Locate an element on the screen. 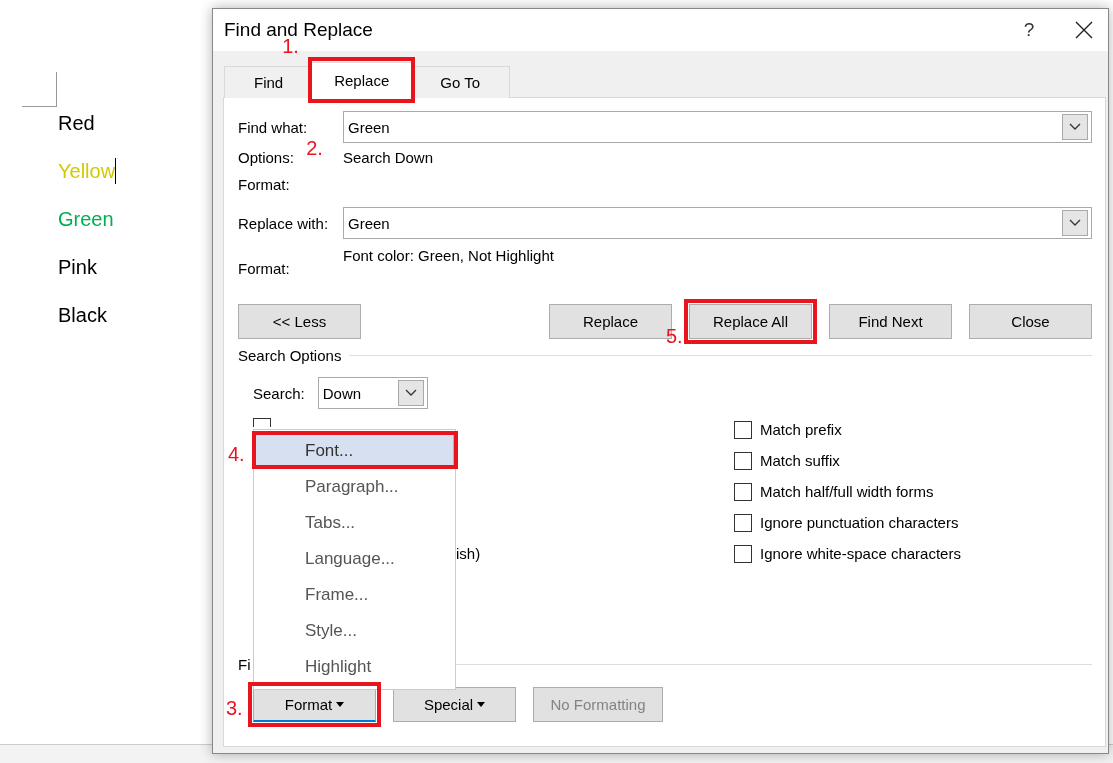 This screenshot has width=1113, height=763. callout-number: 2. is located at coordinates (314, 148).